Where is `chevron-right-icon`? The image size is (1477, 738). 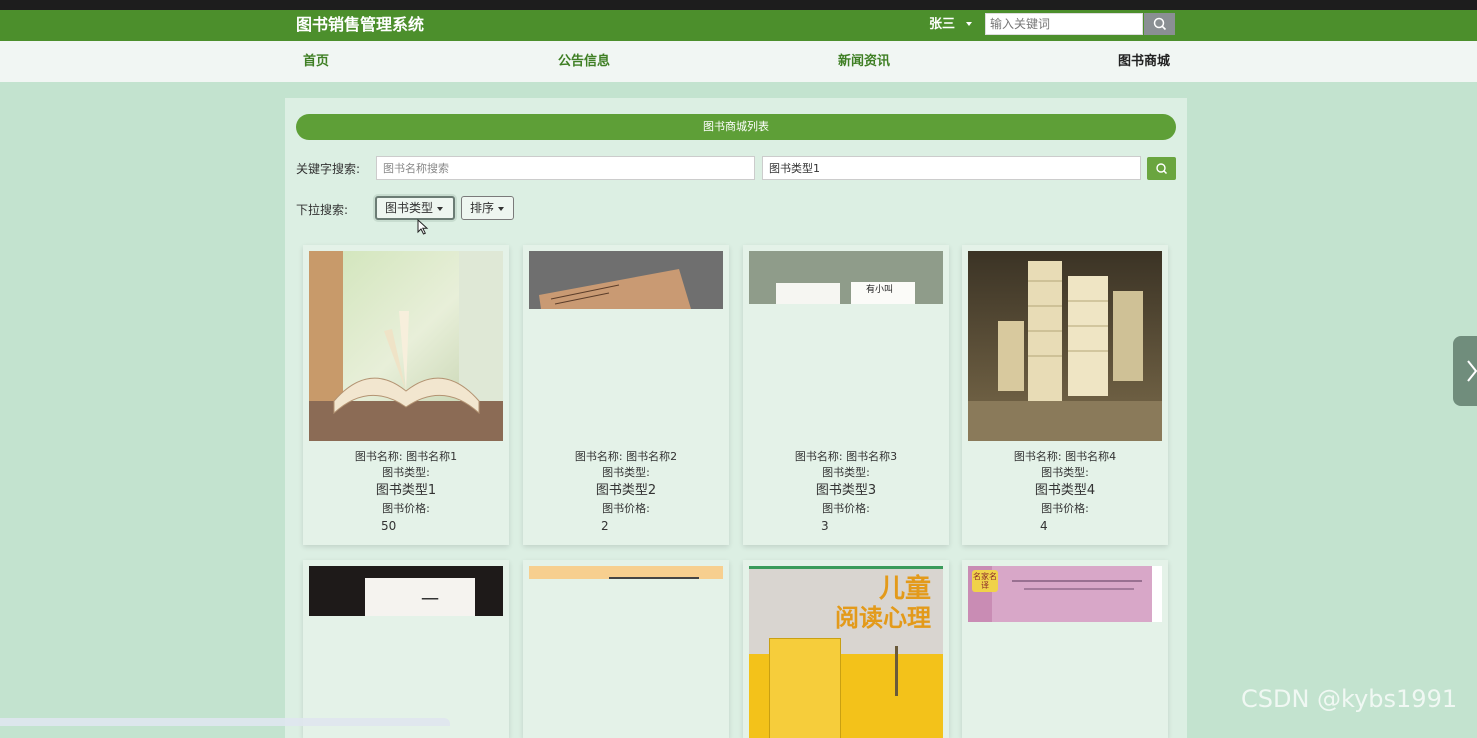 chevron-right-icon is located at coordinates (1472, 371).